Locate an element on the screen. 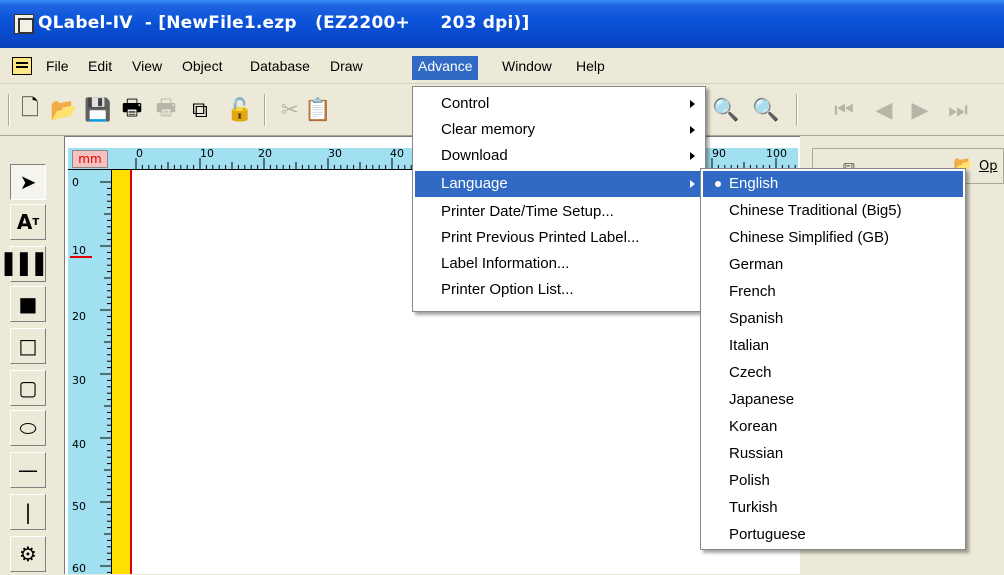 The height and width of the screenshot is (575, 1004). ruler-label: 90 is located at coordinates (719, 153).